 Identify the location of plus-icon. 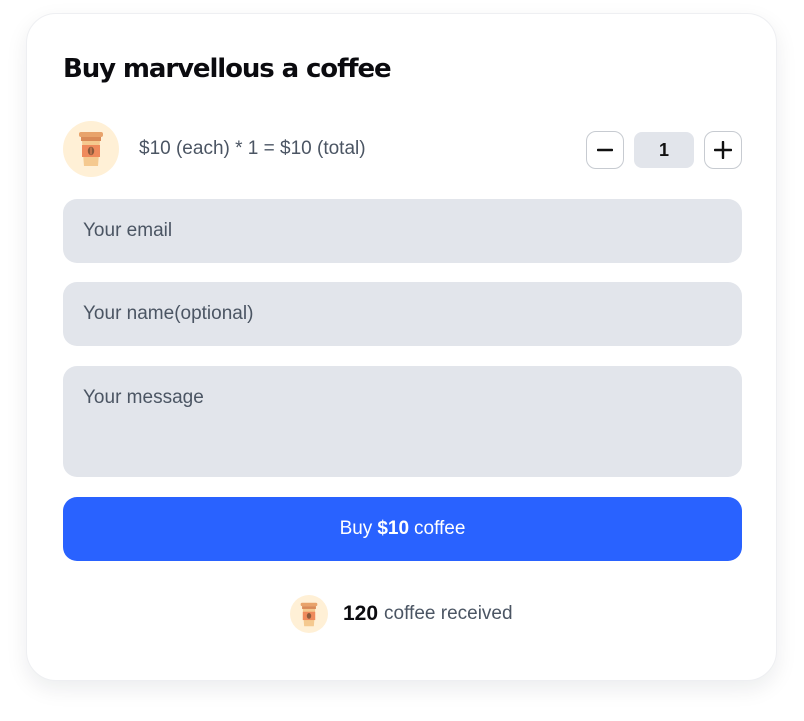
(723, 150).